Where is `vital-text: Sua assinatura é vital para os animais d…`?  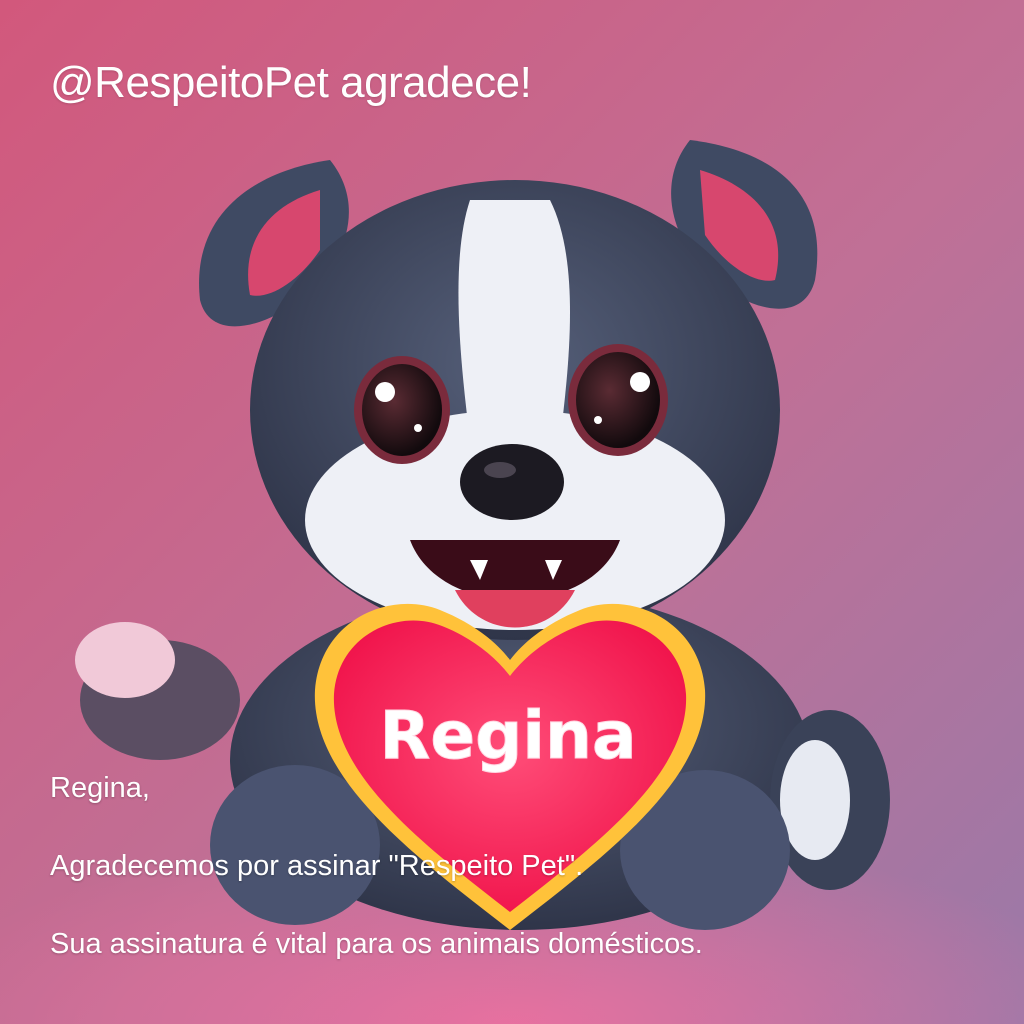
vital-text: Sua assinatura é vital para os animais d… is located at coordinates (376, 944).